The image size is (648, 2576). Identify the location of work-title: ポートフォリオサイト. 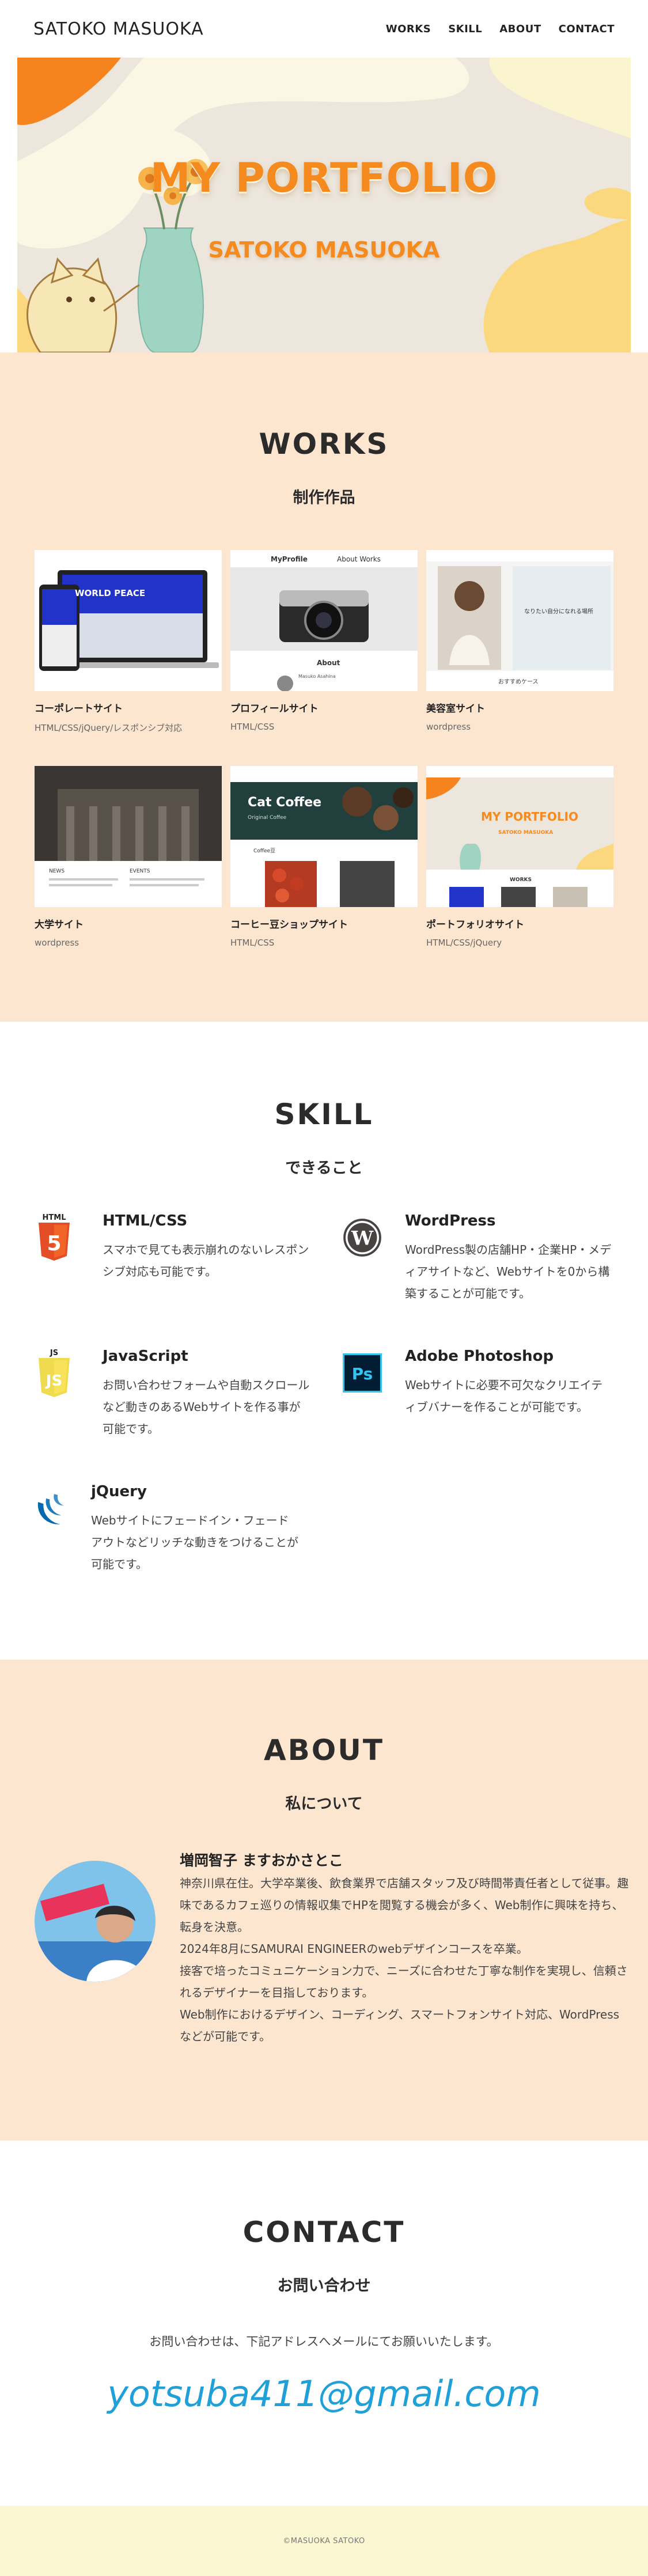
(475, 925).